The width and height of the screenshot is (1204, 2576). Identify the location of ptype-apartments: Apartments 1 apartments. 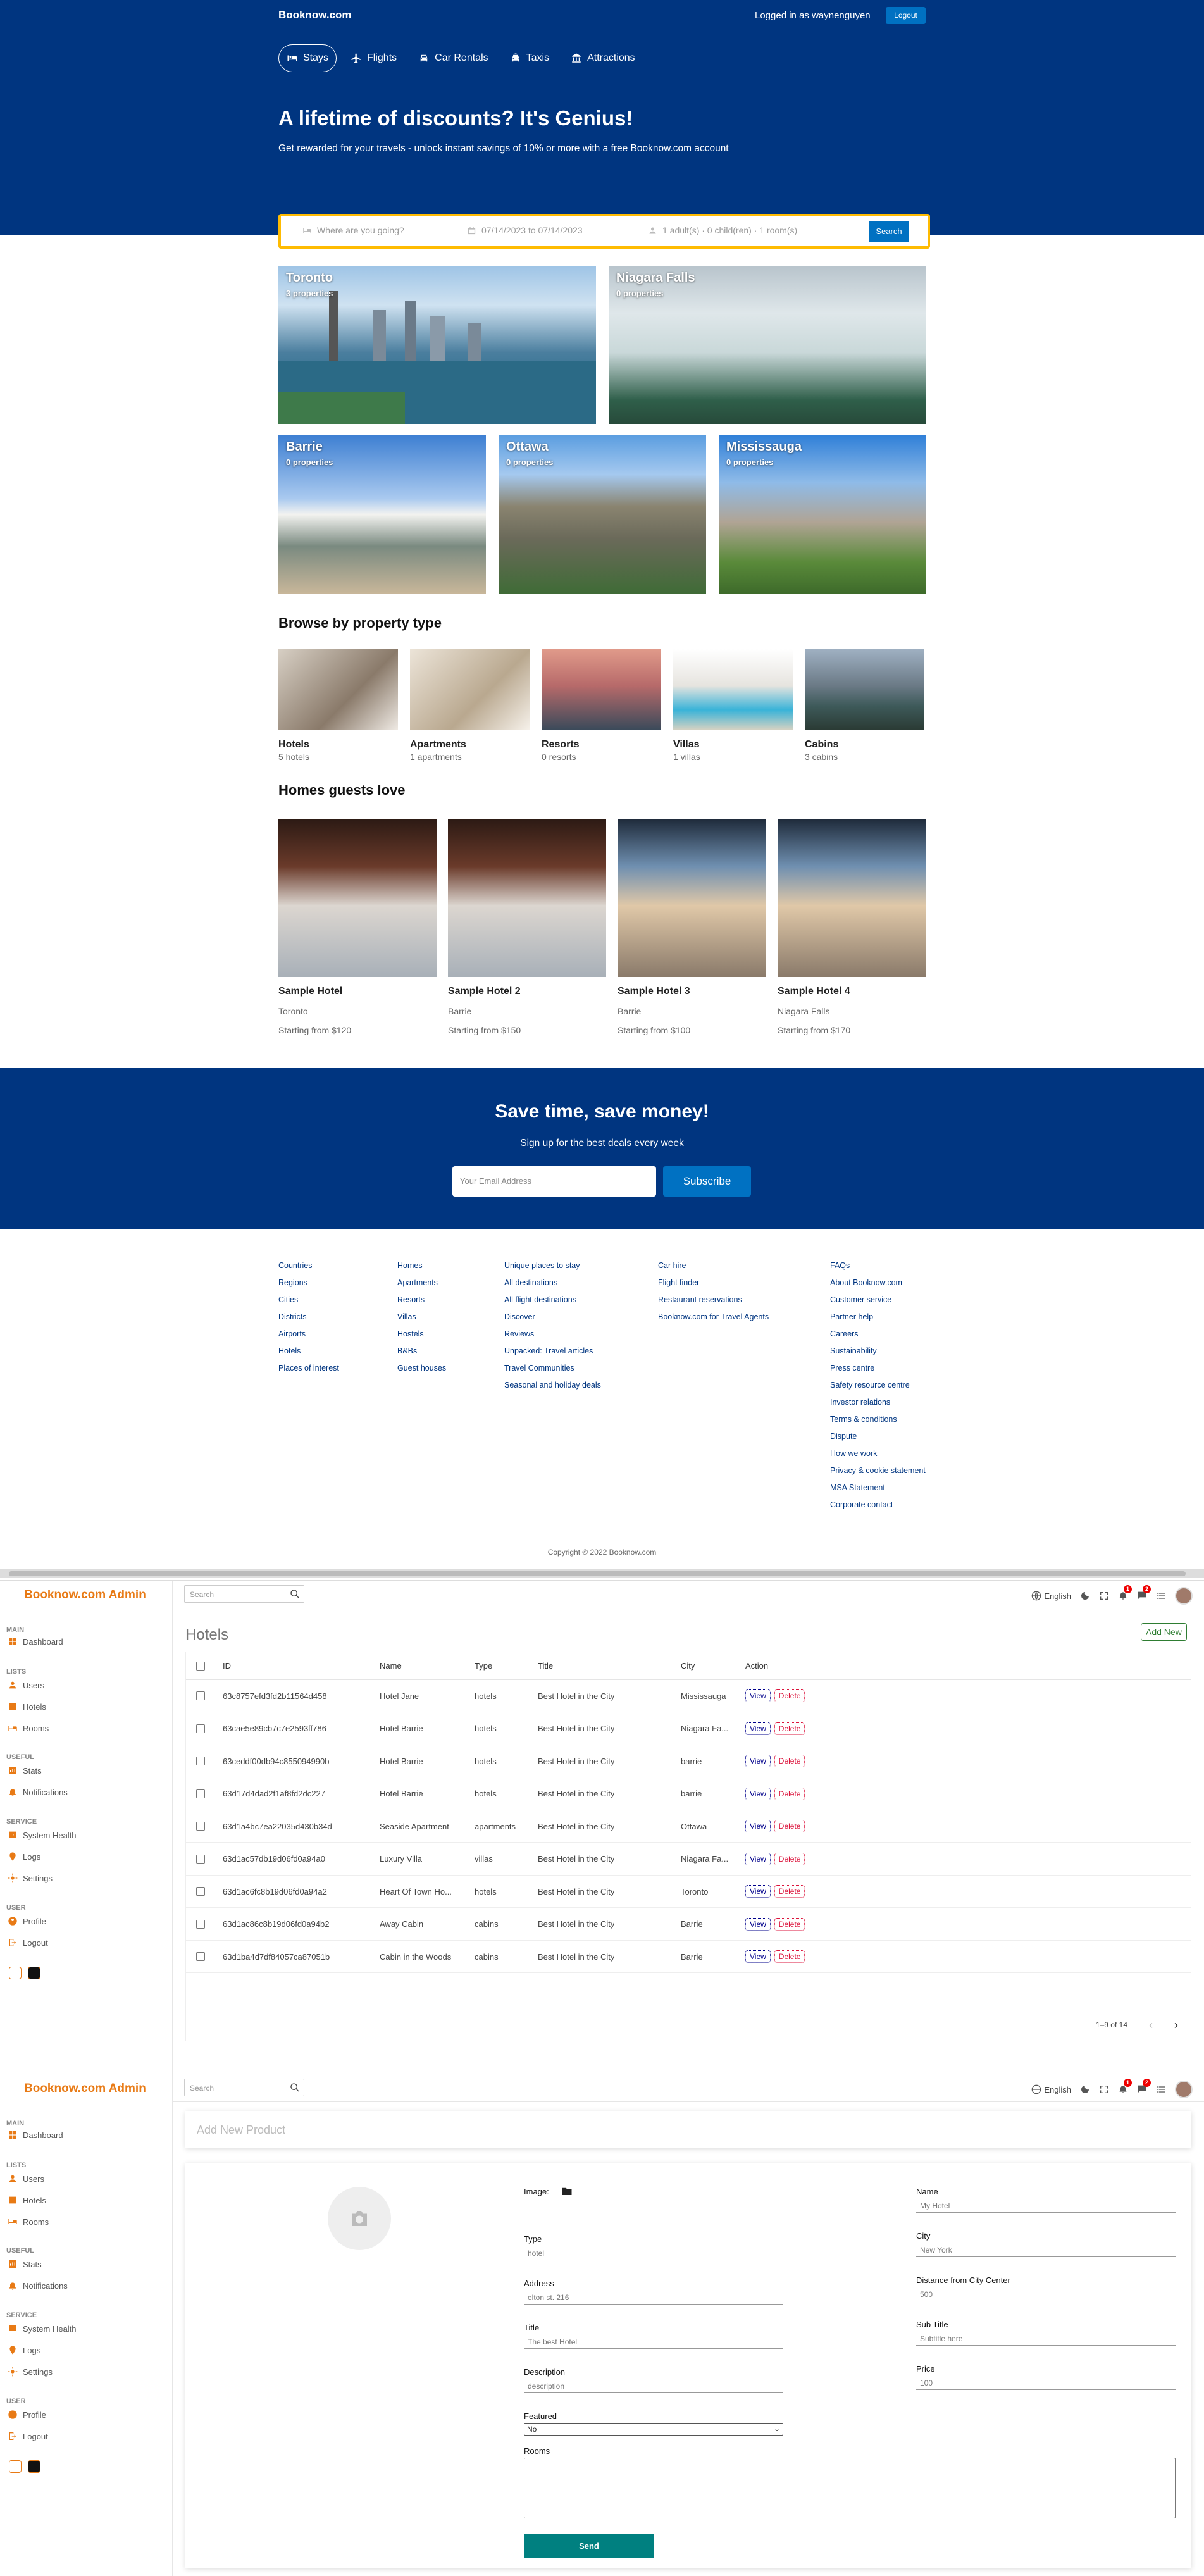
(470, 705).